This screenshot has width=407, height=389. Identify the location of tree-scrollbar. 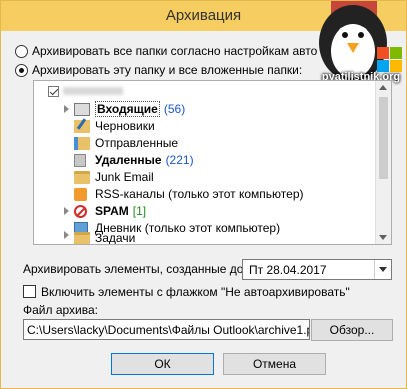
(383, 162).